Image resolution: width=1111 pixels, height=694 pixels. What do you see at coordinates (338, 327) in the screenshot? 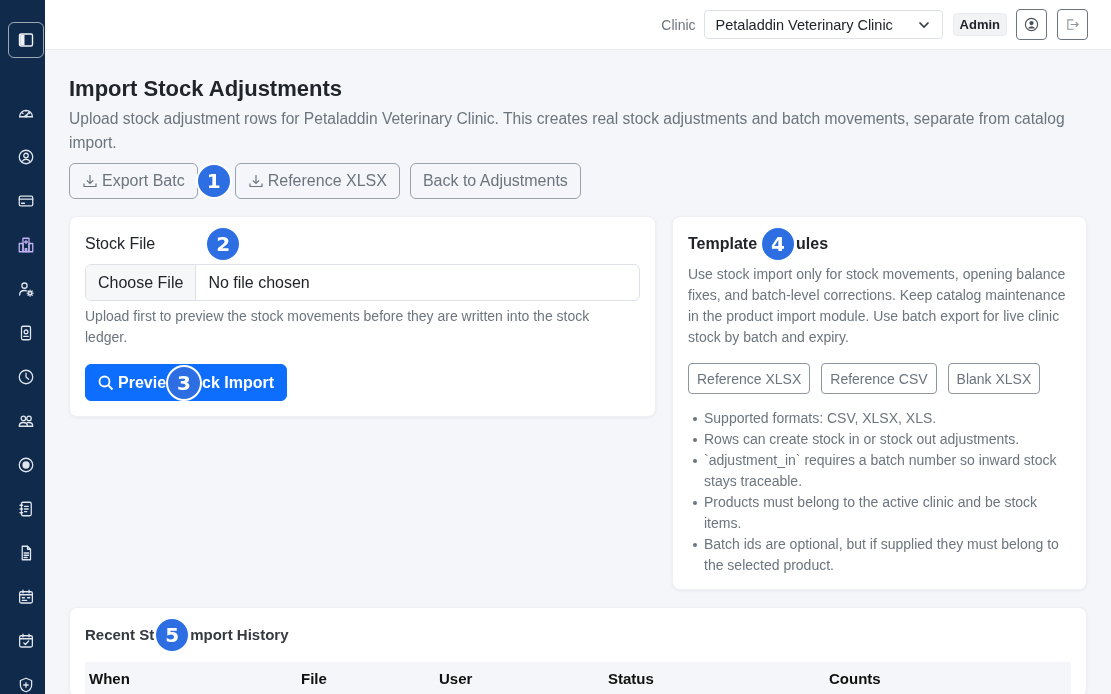
I see `help-text: Upload first to preview the stock movements before they are written into the stock ledger.` at bounding box center [338, 327].